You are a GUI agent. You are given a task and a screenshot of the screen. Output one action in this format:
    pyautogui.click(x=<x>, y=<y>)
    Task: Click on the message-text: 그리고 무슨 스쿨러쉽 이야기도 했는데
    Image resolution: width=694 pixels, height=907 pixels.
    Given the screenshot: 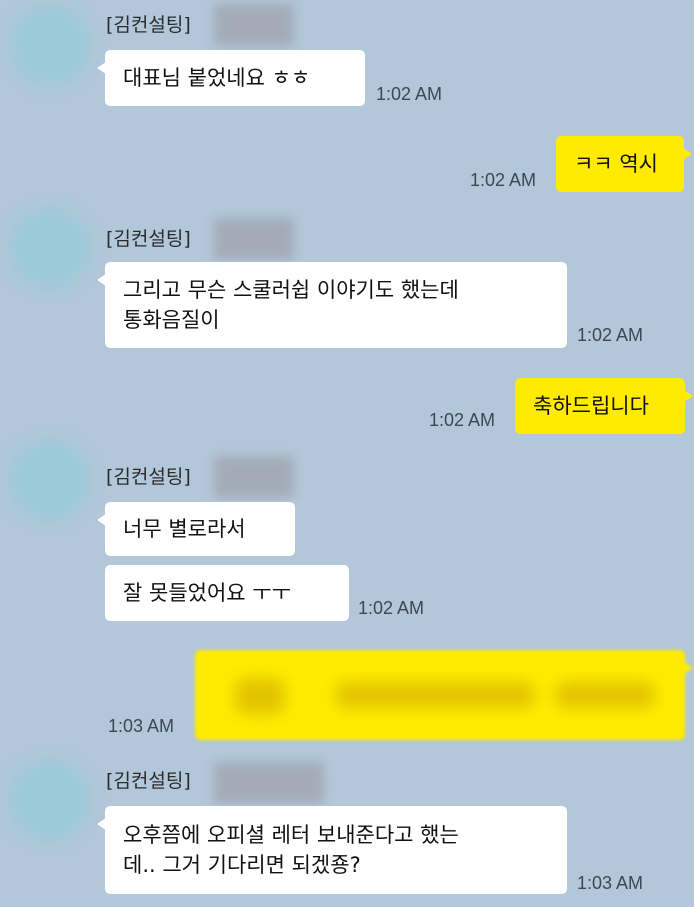 What is the action you would take?
    pyautogui.click(x=291, y=290)
    